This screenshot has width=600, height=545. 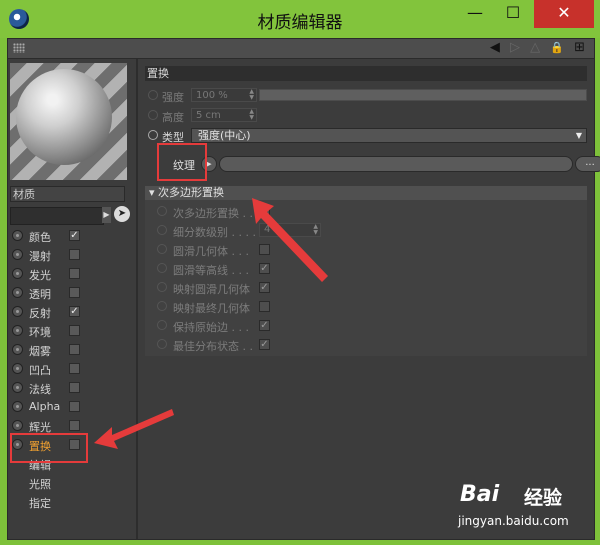 What do you see at coordinates (366, 345) in the screenshot?
I see `best-distribution-row: 最佳分布状态 . . ✓` at bounding box center [366, 345].